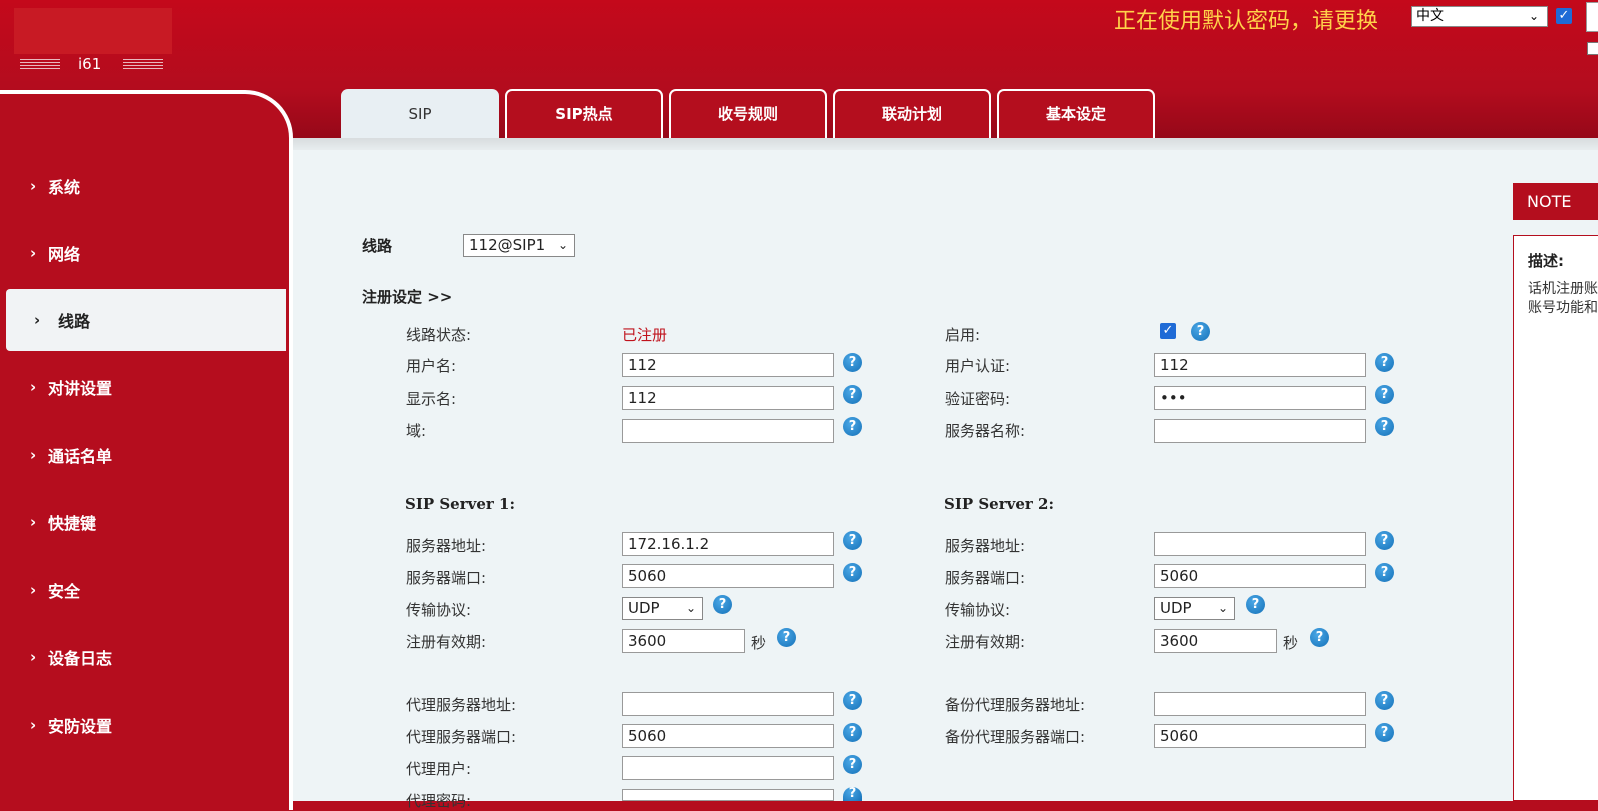 This screenshot has height=811, width=1598. Describe the element at coordinates (963, 335) in the screenshot. I see `enable-label: 启用:` at that location.